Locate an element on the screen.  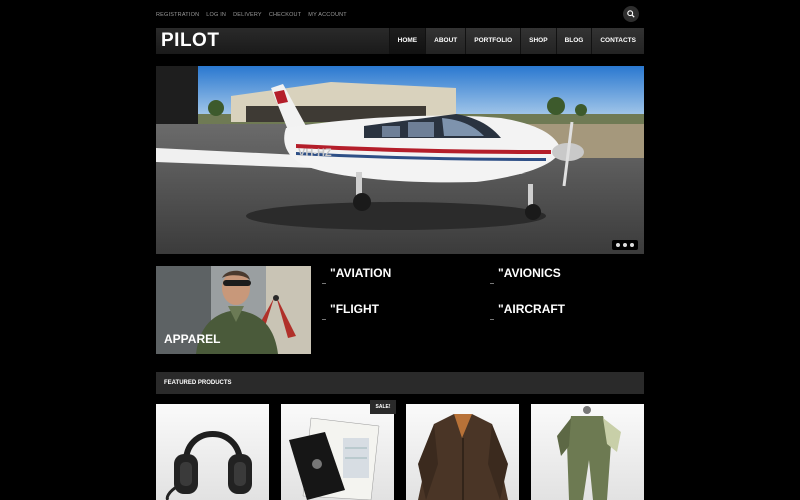
category-avionics: "AVIONICS is located at coordinates (529, 273).